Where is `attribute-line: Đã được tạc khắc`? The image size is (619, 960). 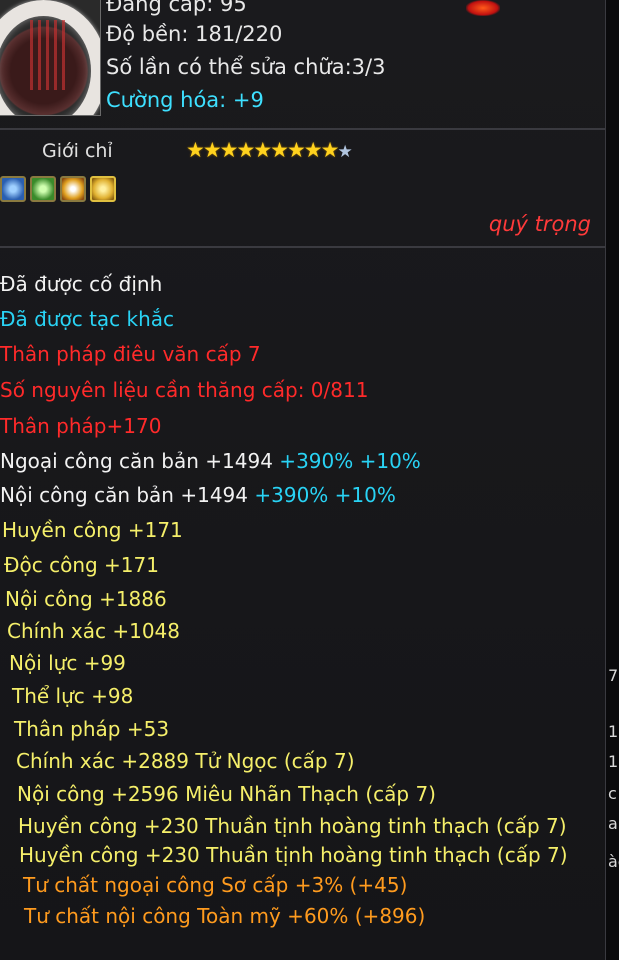
attribute-line: Đã được tạc khắc is located at coordinates (87, 319).